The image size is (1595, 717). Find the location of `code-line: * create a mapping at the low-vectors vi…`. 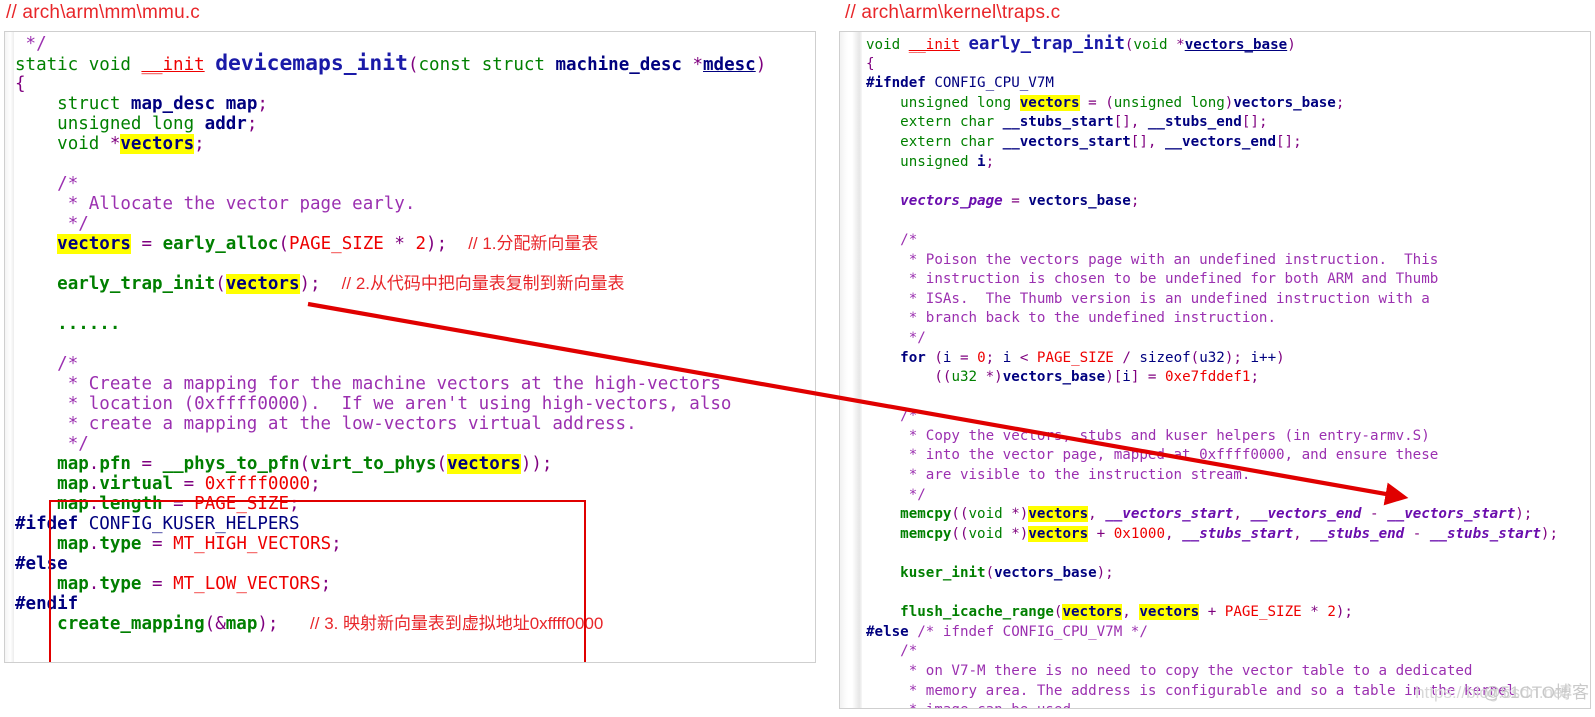

code-line: * create a mapping at the low-vectors vi… is located at coordinates (347, 424).